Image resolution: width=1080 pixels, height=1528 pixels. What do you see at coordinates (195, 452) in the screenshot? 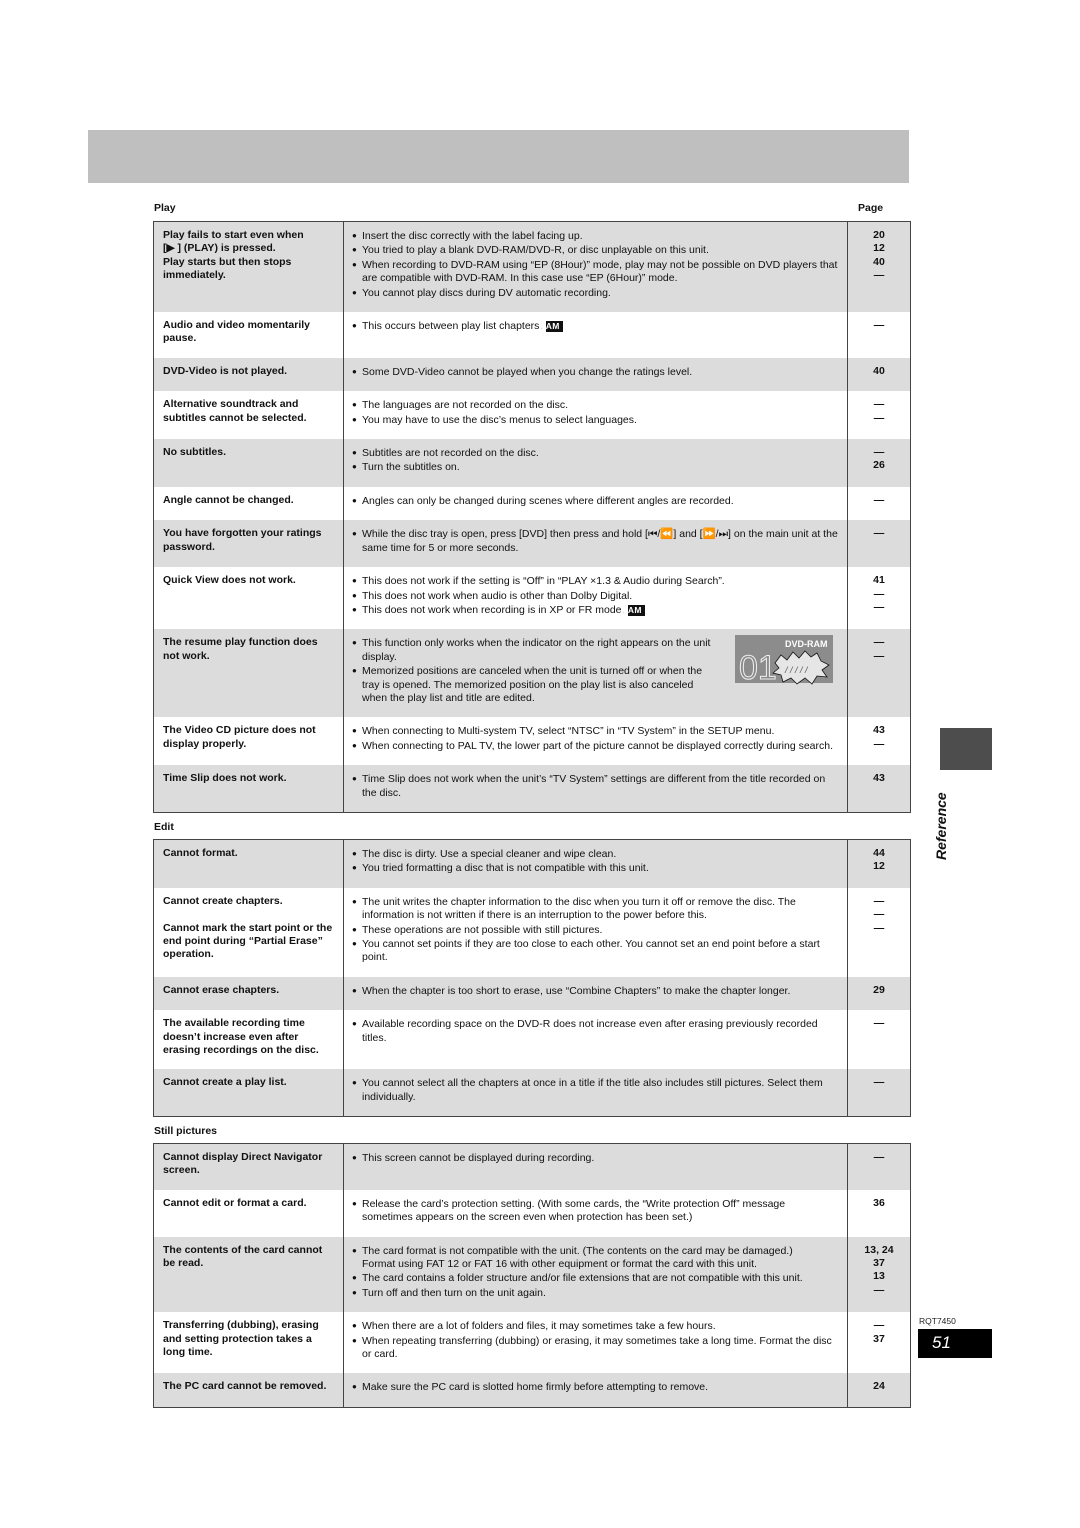
I see `symptom-text: No subtitles.` at bounding box center [195, 452].